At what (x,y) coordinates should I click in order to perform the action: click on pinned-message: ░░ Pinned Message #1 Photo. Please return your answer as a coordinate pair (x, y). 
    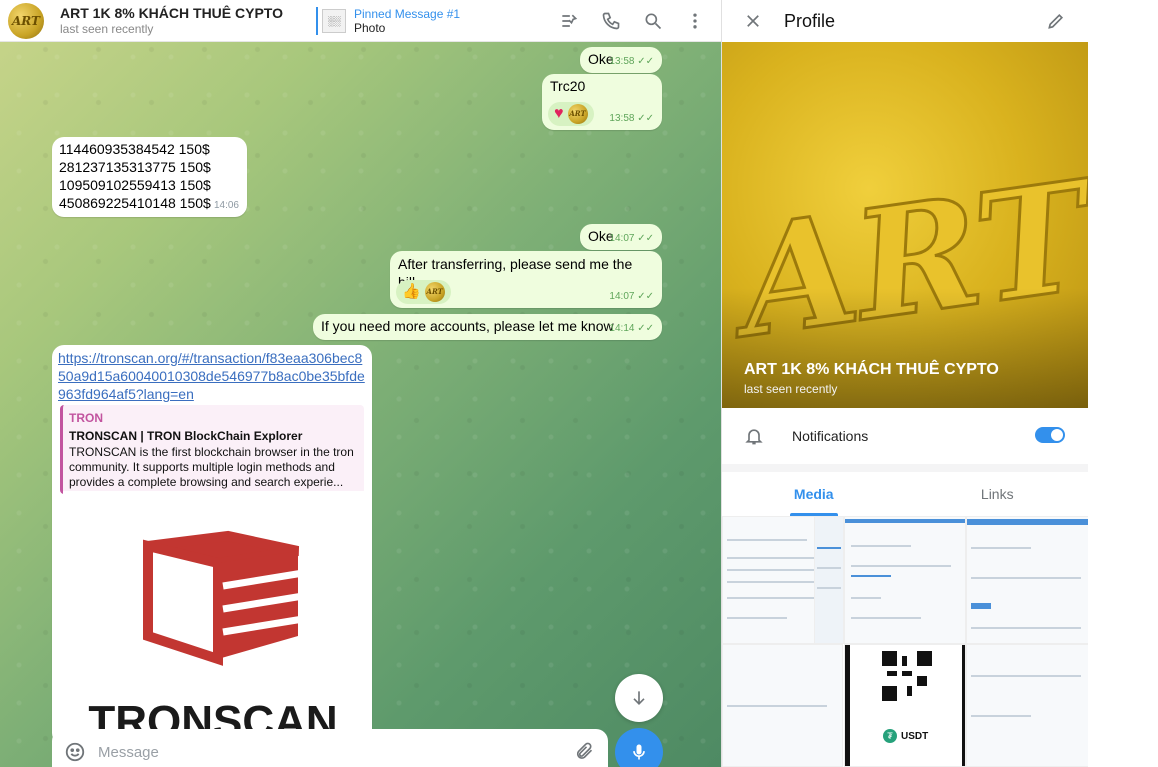
    Looking at the image, I should click on (388, 21).